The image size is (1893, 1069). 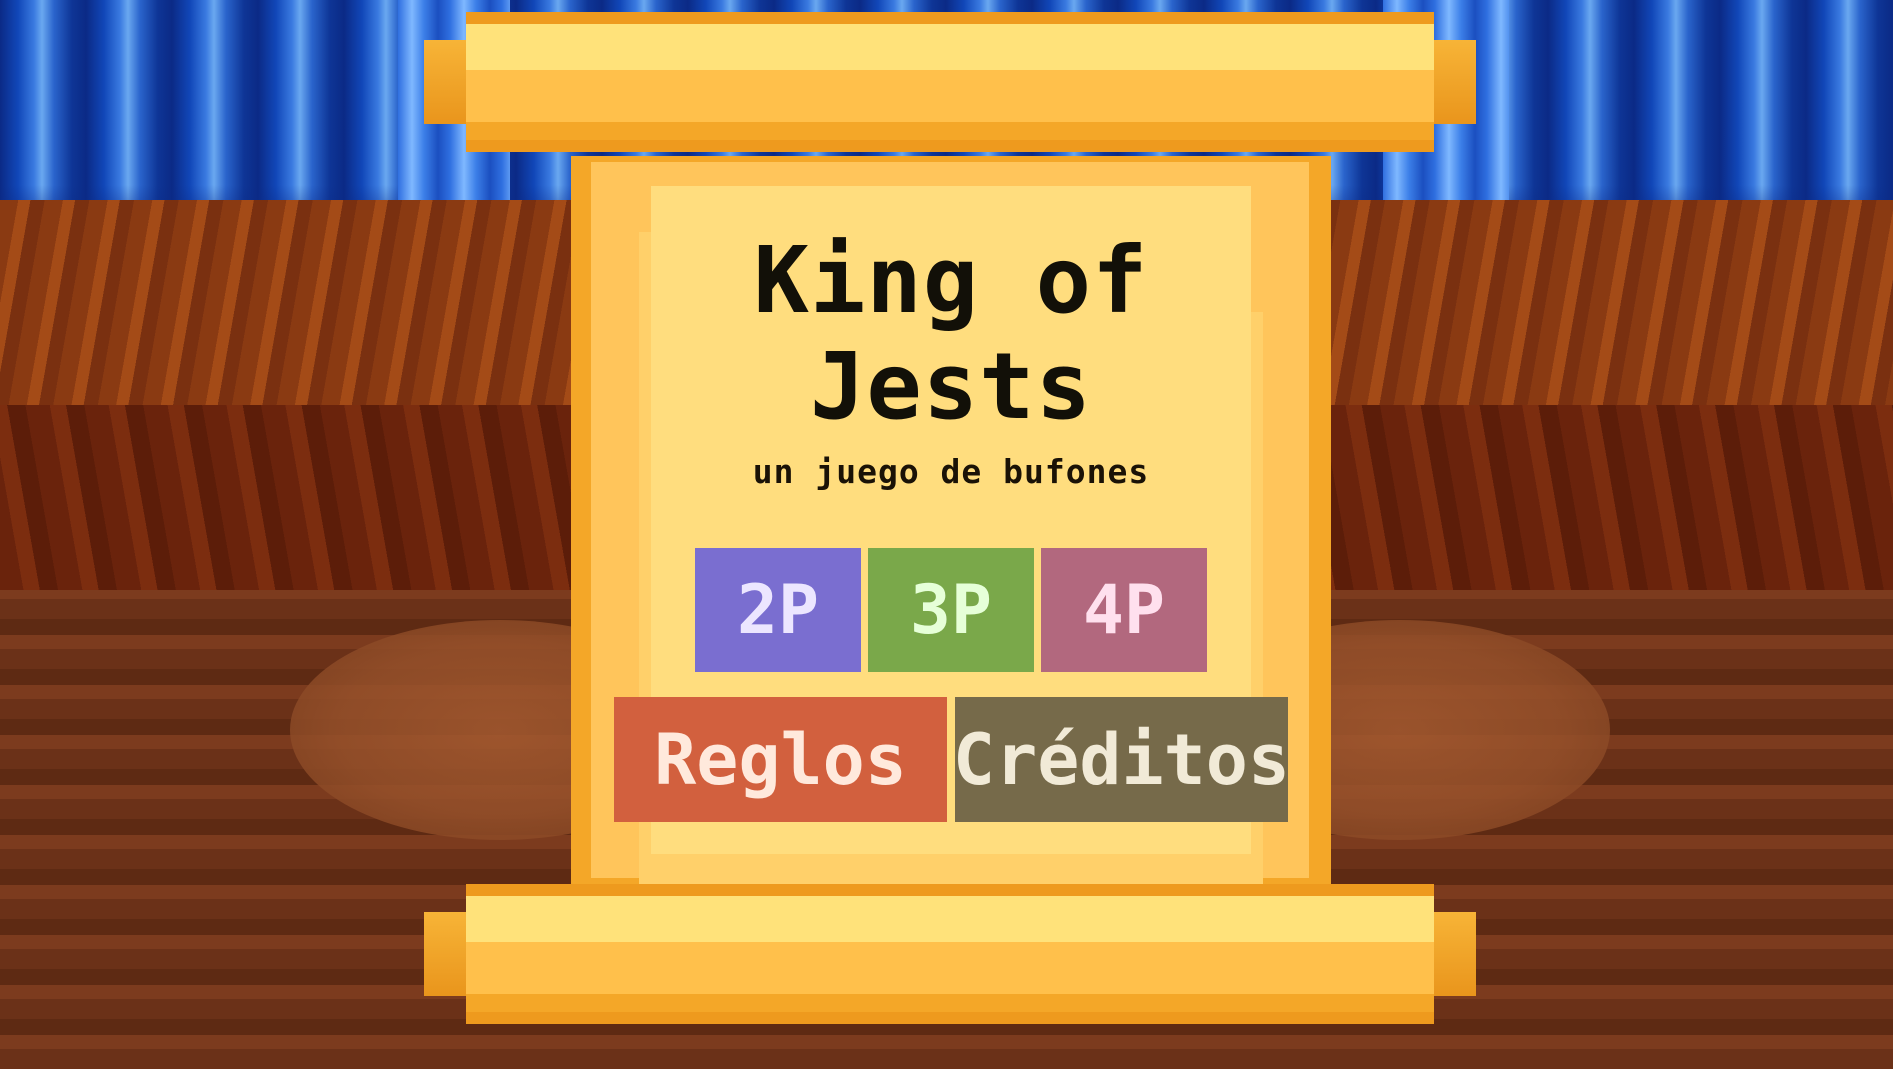 I want to click on four-player-button: 4P, so click(x=1124, y=610).